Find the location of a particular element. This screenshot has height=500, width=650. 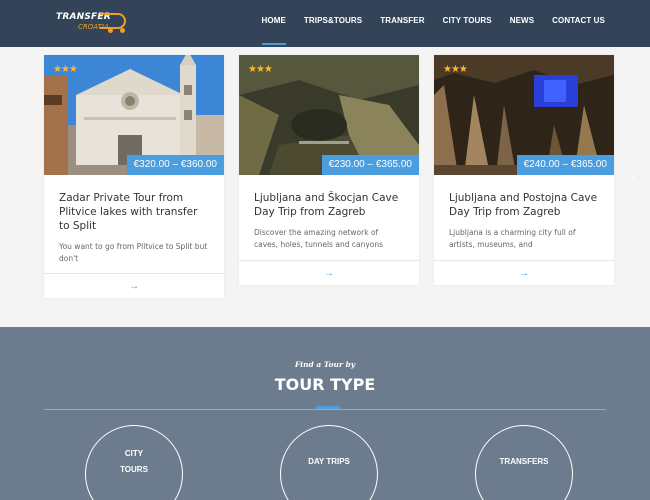

tour-type-city-tours: CITY TOURS is located at coordinates (134, 462).